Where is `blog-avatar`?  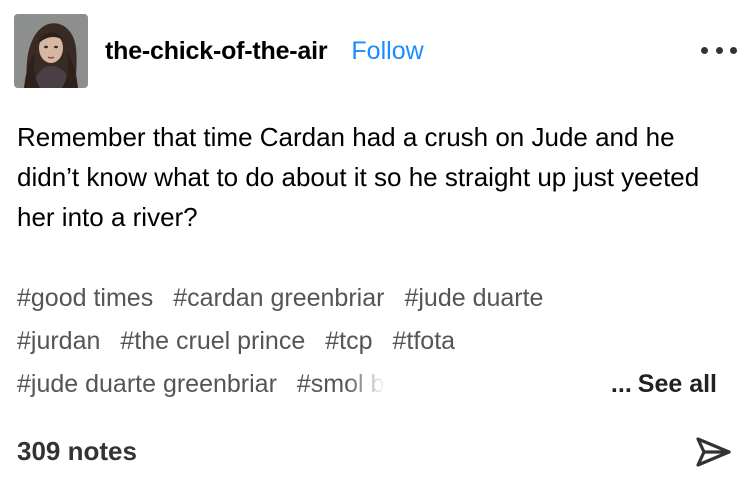 blog-avatar is located at coordinates (51, 51).